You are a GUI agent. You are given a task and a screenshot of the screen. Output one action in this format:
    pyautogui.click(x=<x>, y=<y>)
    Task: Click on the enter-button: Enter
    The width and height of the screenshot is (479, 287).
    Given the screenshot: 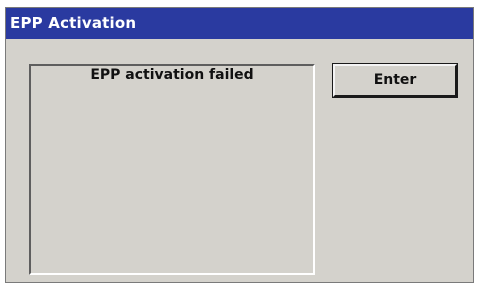 What is the action you would take?
    pyautogui.click(x=395, y=80)
    